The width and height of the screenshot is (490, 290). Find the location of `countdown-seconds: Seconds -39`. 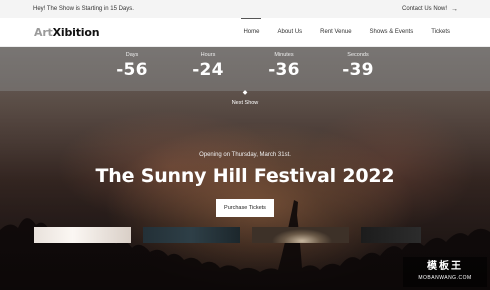

countdown-seconds: Seconds -39 is located at coordinates (358, 66).